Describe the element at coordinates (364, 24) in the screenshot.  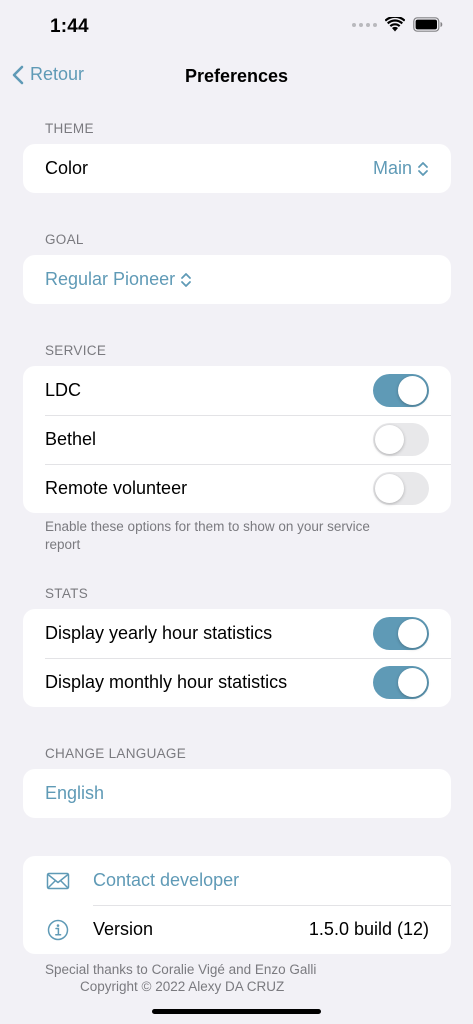
I see `signal-dots-icon` at that location.